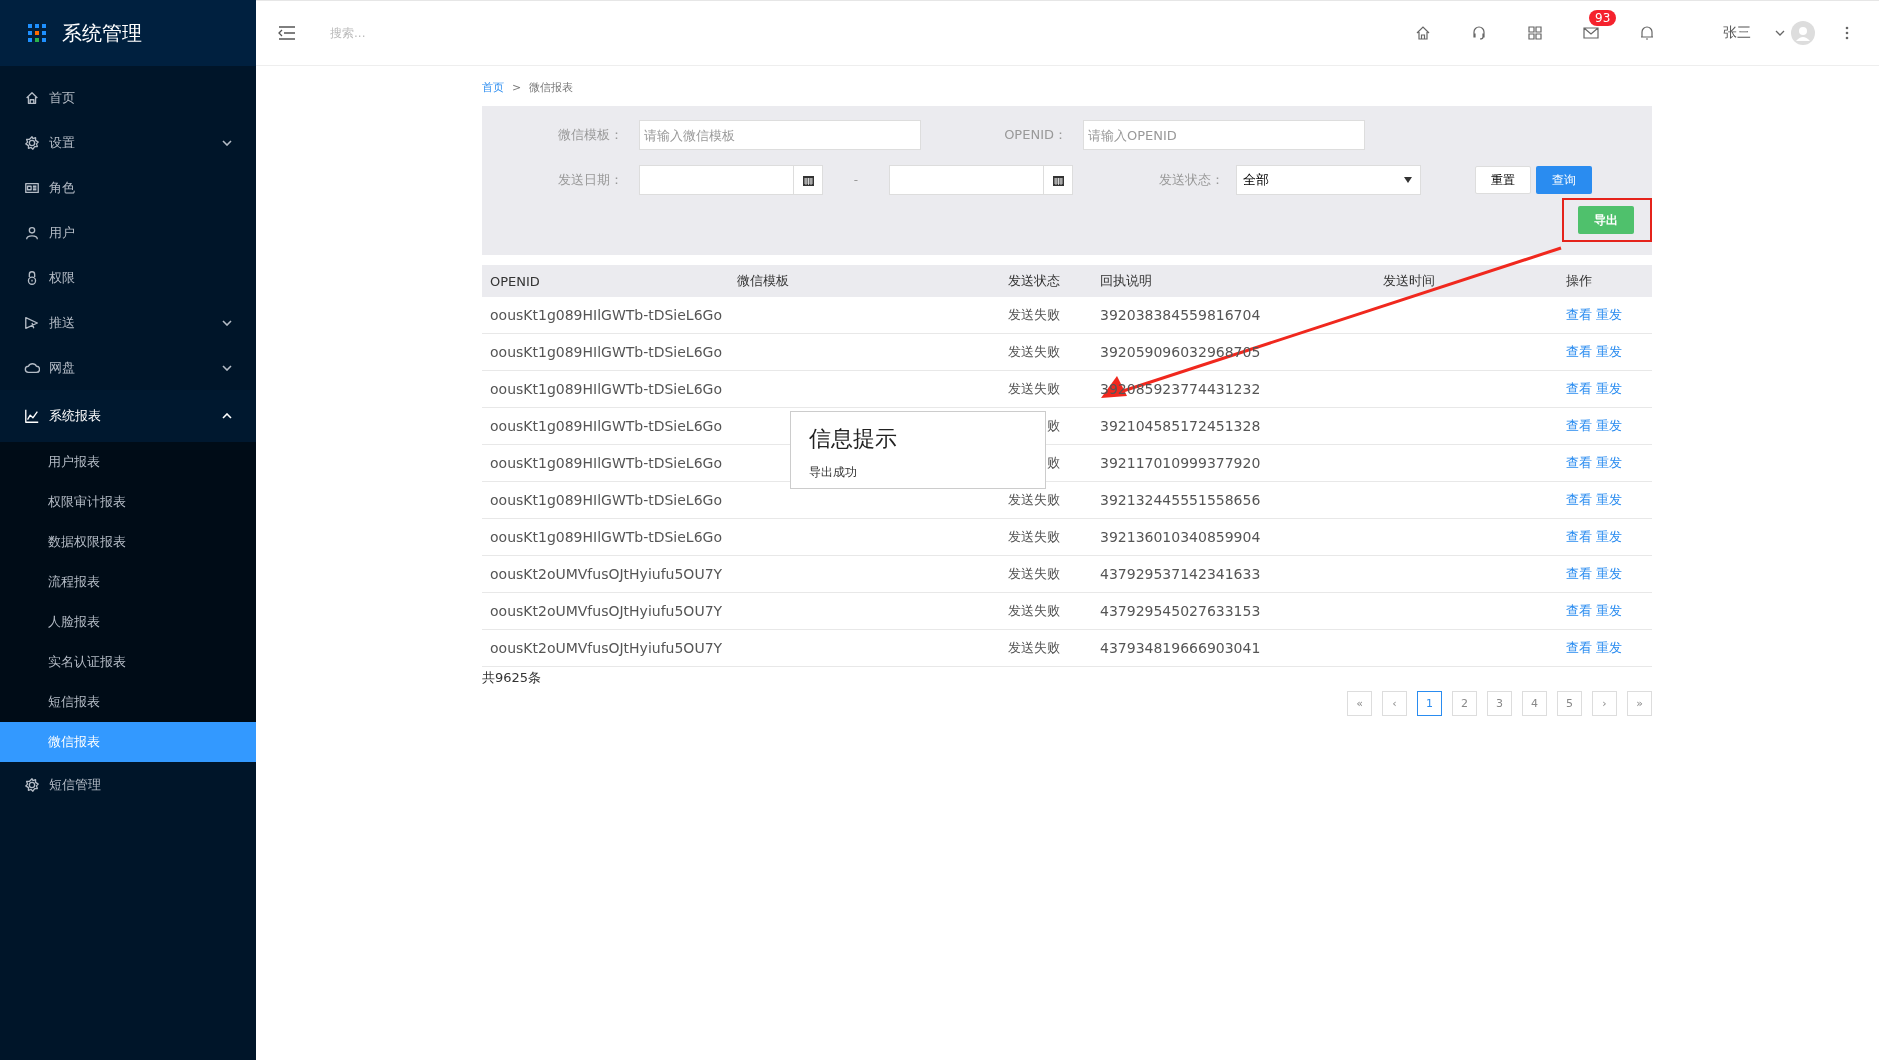 This screenshot has height=1060, width=1879. Describe the element at coordinates (128, 502) in the screenshot. I see `submenu-item: 权限审计报表` at that location.